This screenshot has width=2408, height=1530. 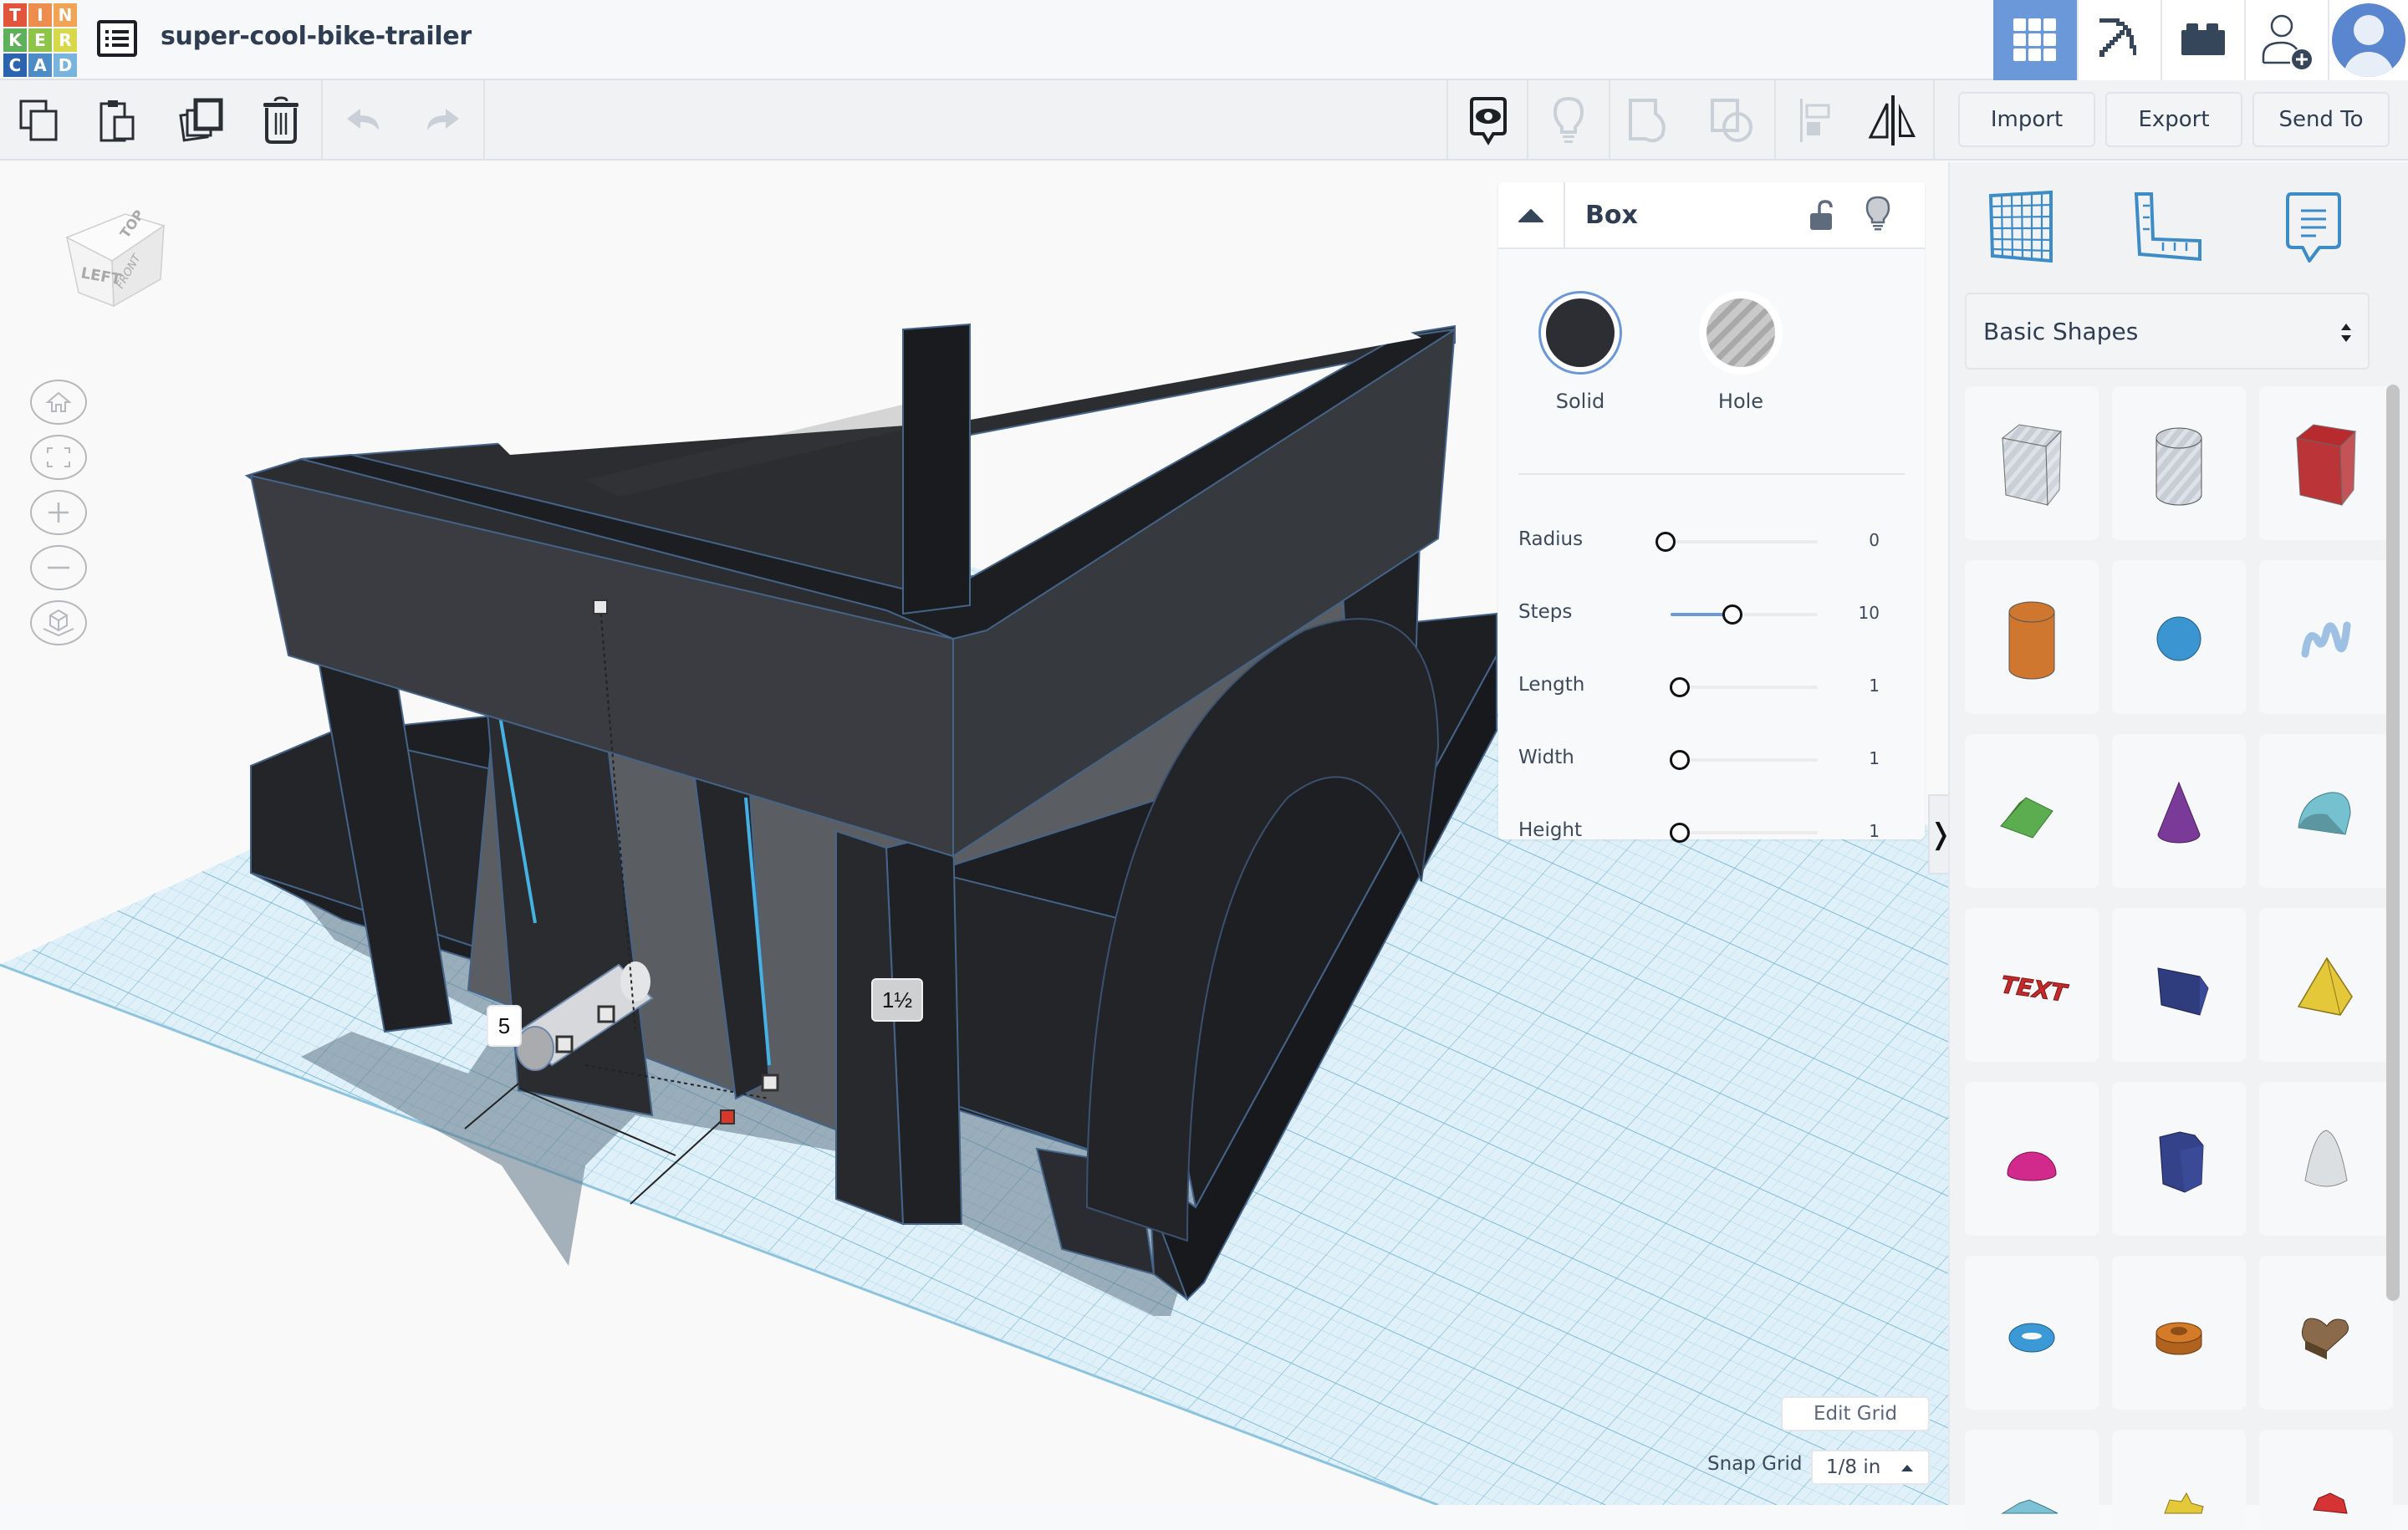 I want to click on undo-icon, so click(x=363, y=120).